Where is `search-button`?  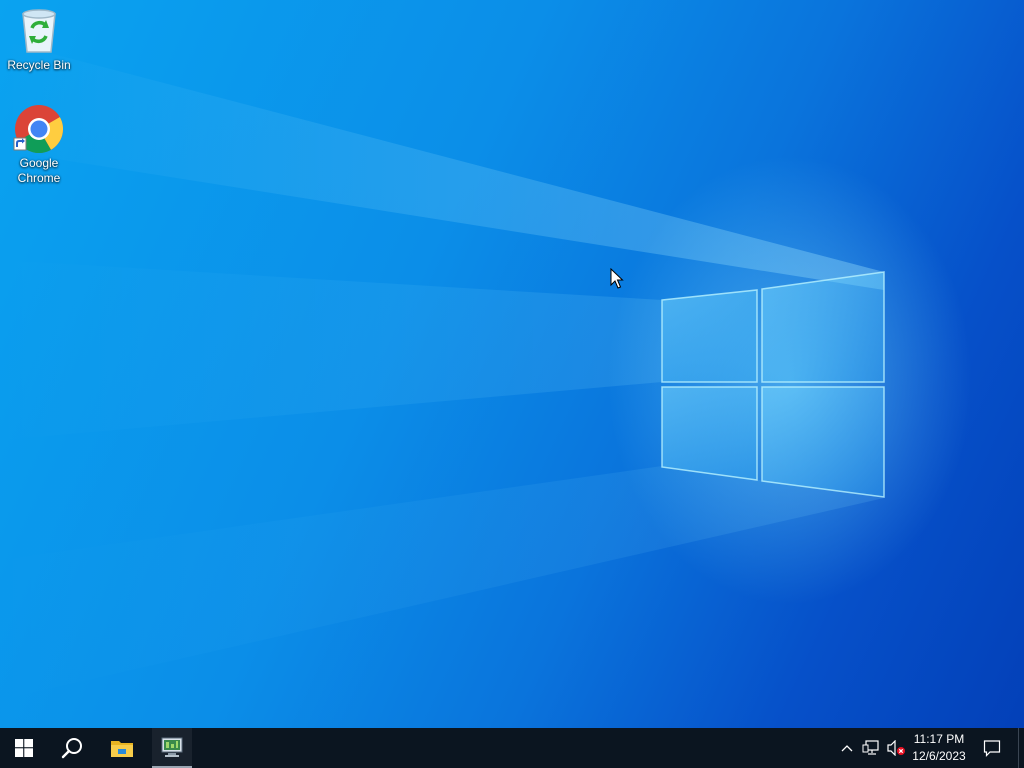
search-button is located at coordinates (72, 748).